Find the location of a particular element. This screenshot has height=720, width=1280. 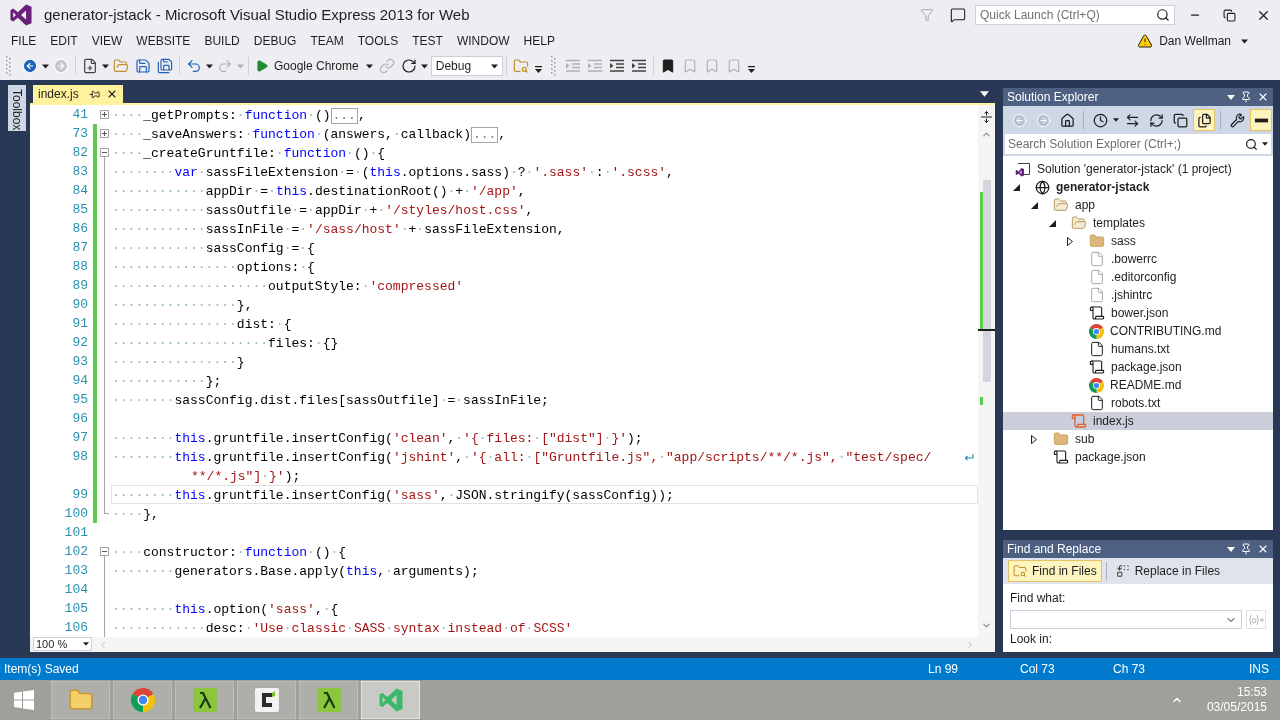

folder-search-icon is located at coordinates (520, 66).